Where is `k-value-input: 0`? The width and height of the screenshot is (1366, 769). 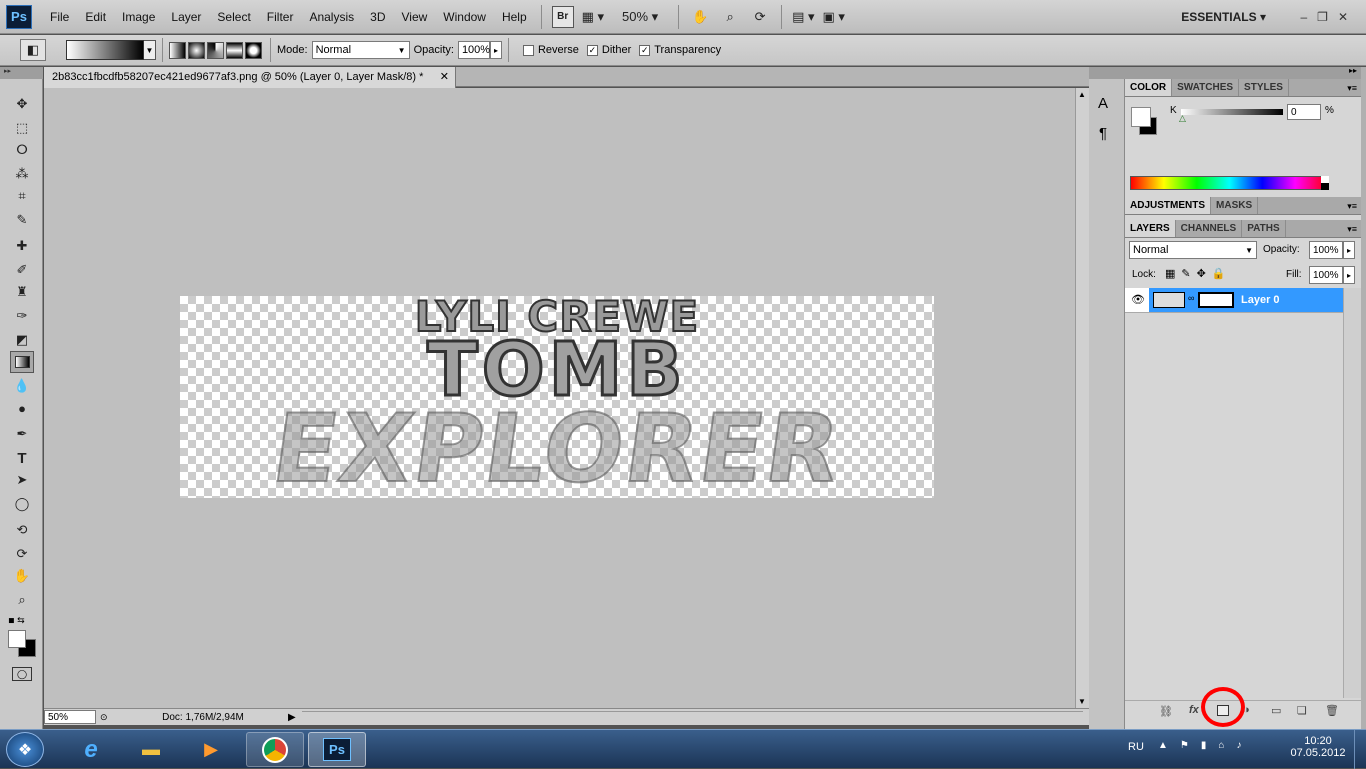
k-value-input: 0 is located at coordinates (1304, 112).